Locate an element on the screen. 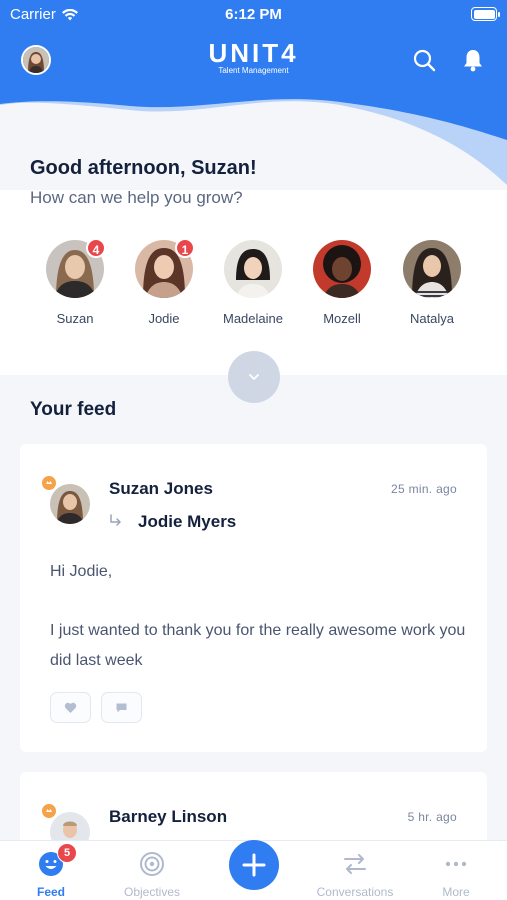  person-madelaine: Madelaine is located at coordinates (253, 283).